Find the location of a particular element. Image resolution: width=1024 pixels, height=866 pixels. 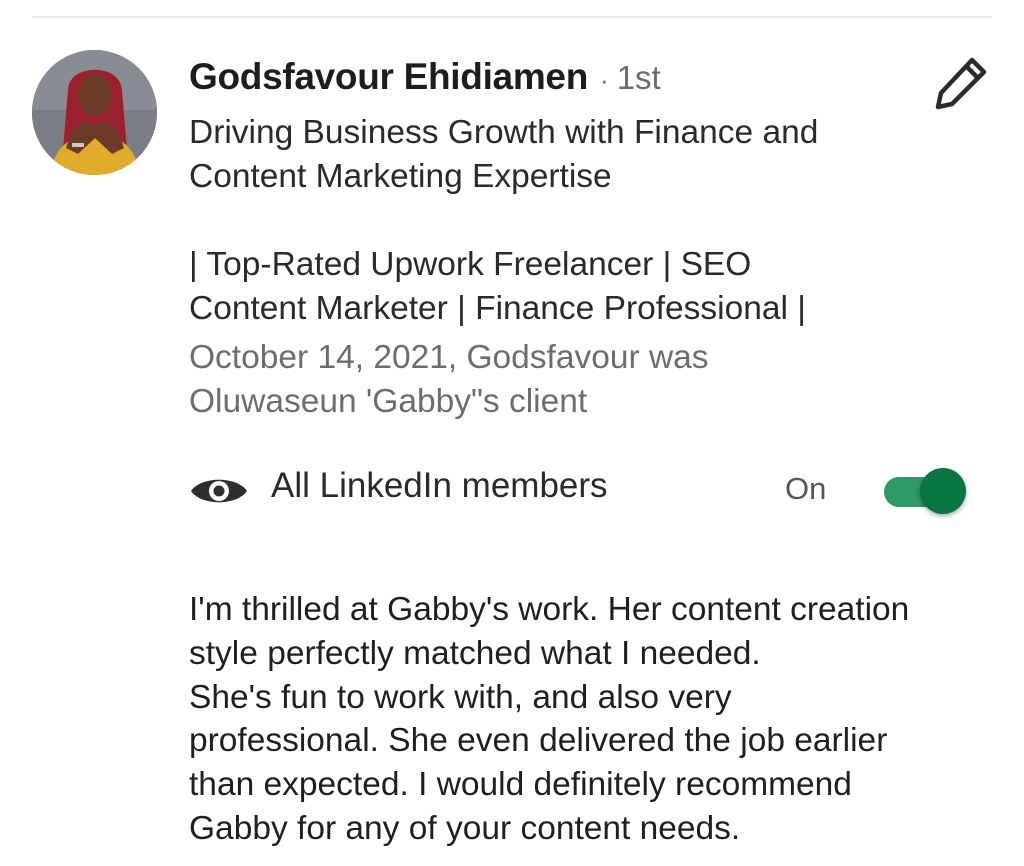

author-name: Godsfavour Ehidiamen is located at coordinates (388, 77).